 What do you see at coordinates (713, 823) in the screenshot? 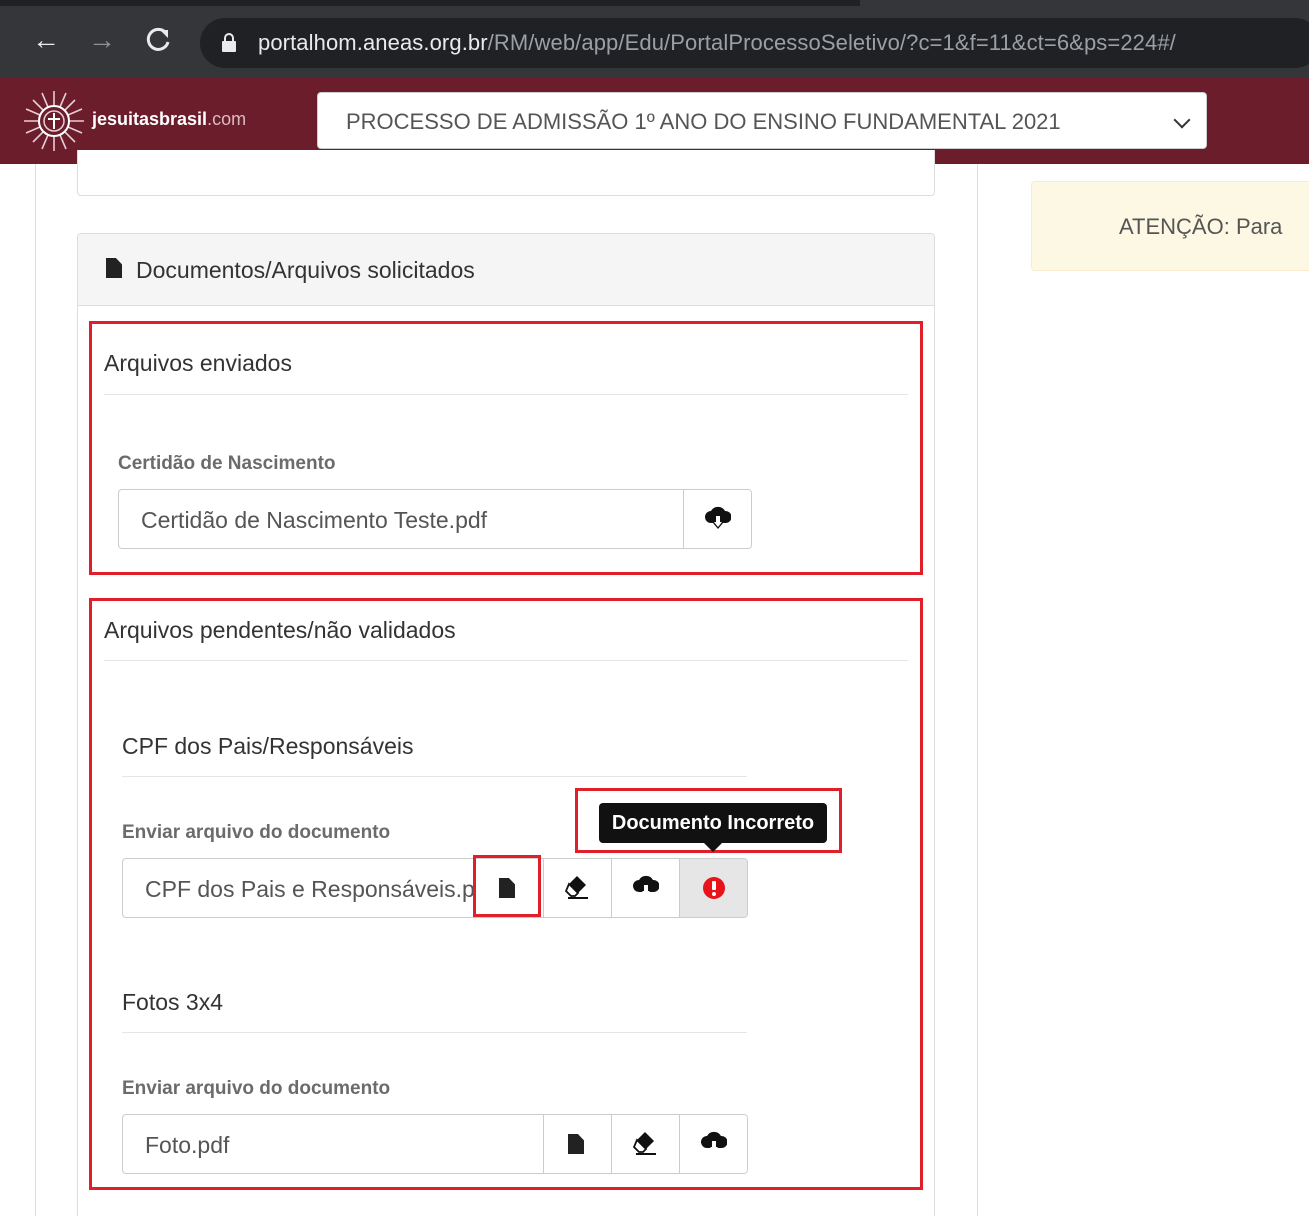
I see `incorrect-document-tooltip: Documento Incorreto` at bounding box center [713, 823].